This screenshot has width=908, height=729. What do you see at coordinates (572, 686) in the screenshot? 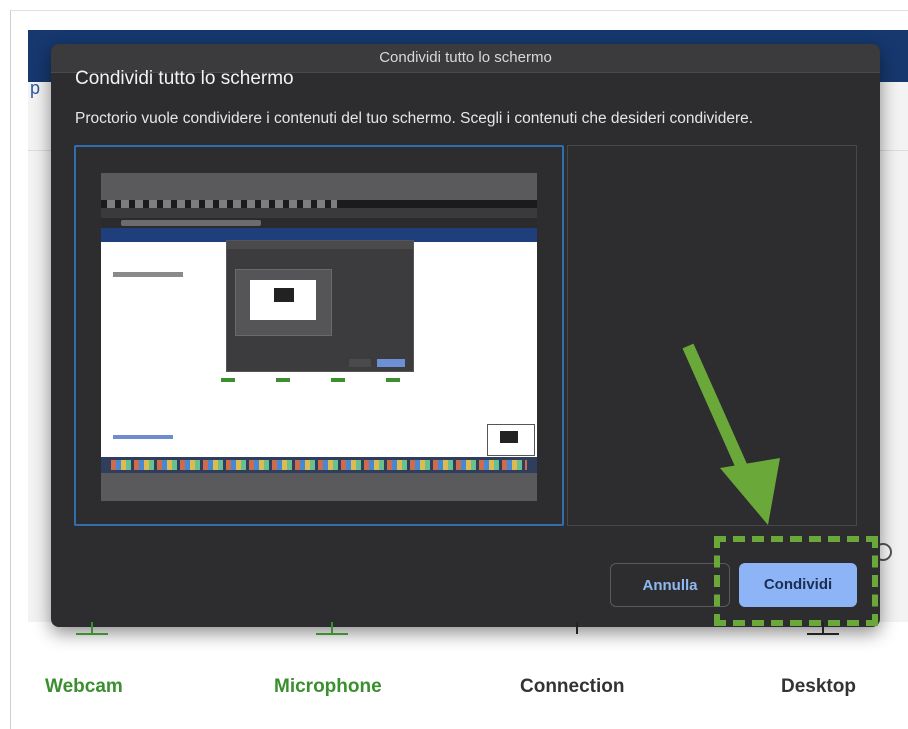
I see `connection-label: Connection` at bounding box center [572, 686].